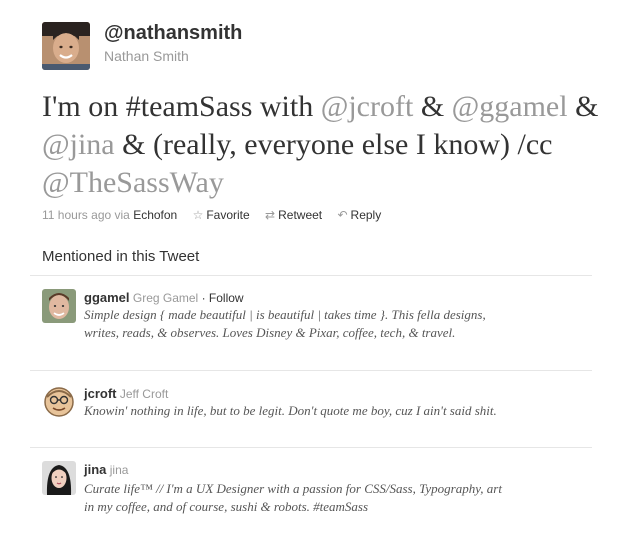  Describe the element at coordinates (133, 182) in the screenshot. I see `mention-link: @TheSassWay` at that location.